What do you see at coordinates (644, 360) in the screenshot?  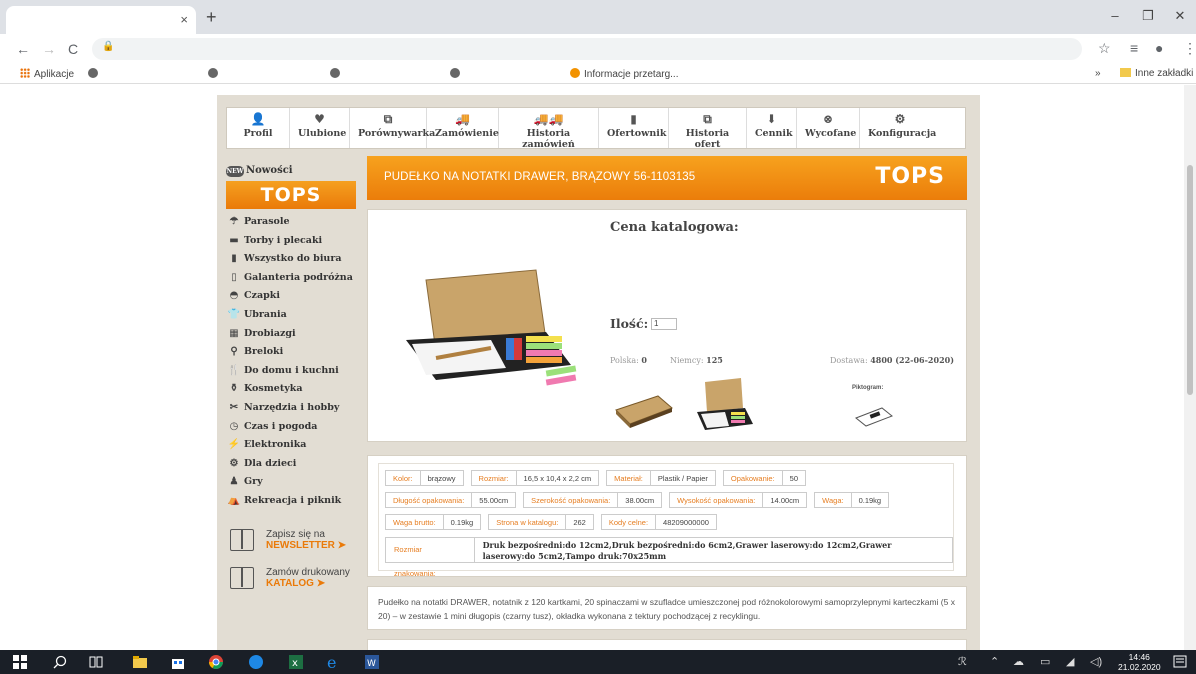 I see `stock-poland-value: 0` at bounding box center [644, 360].